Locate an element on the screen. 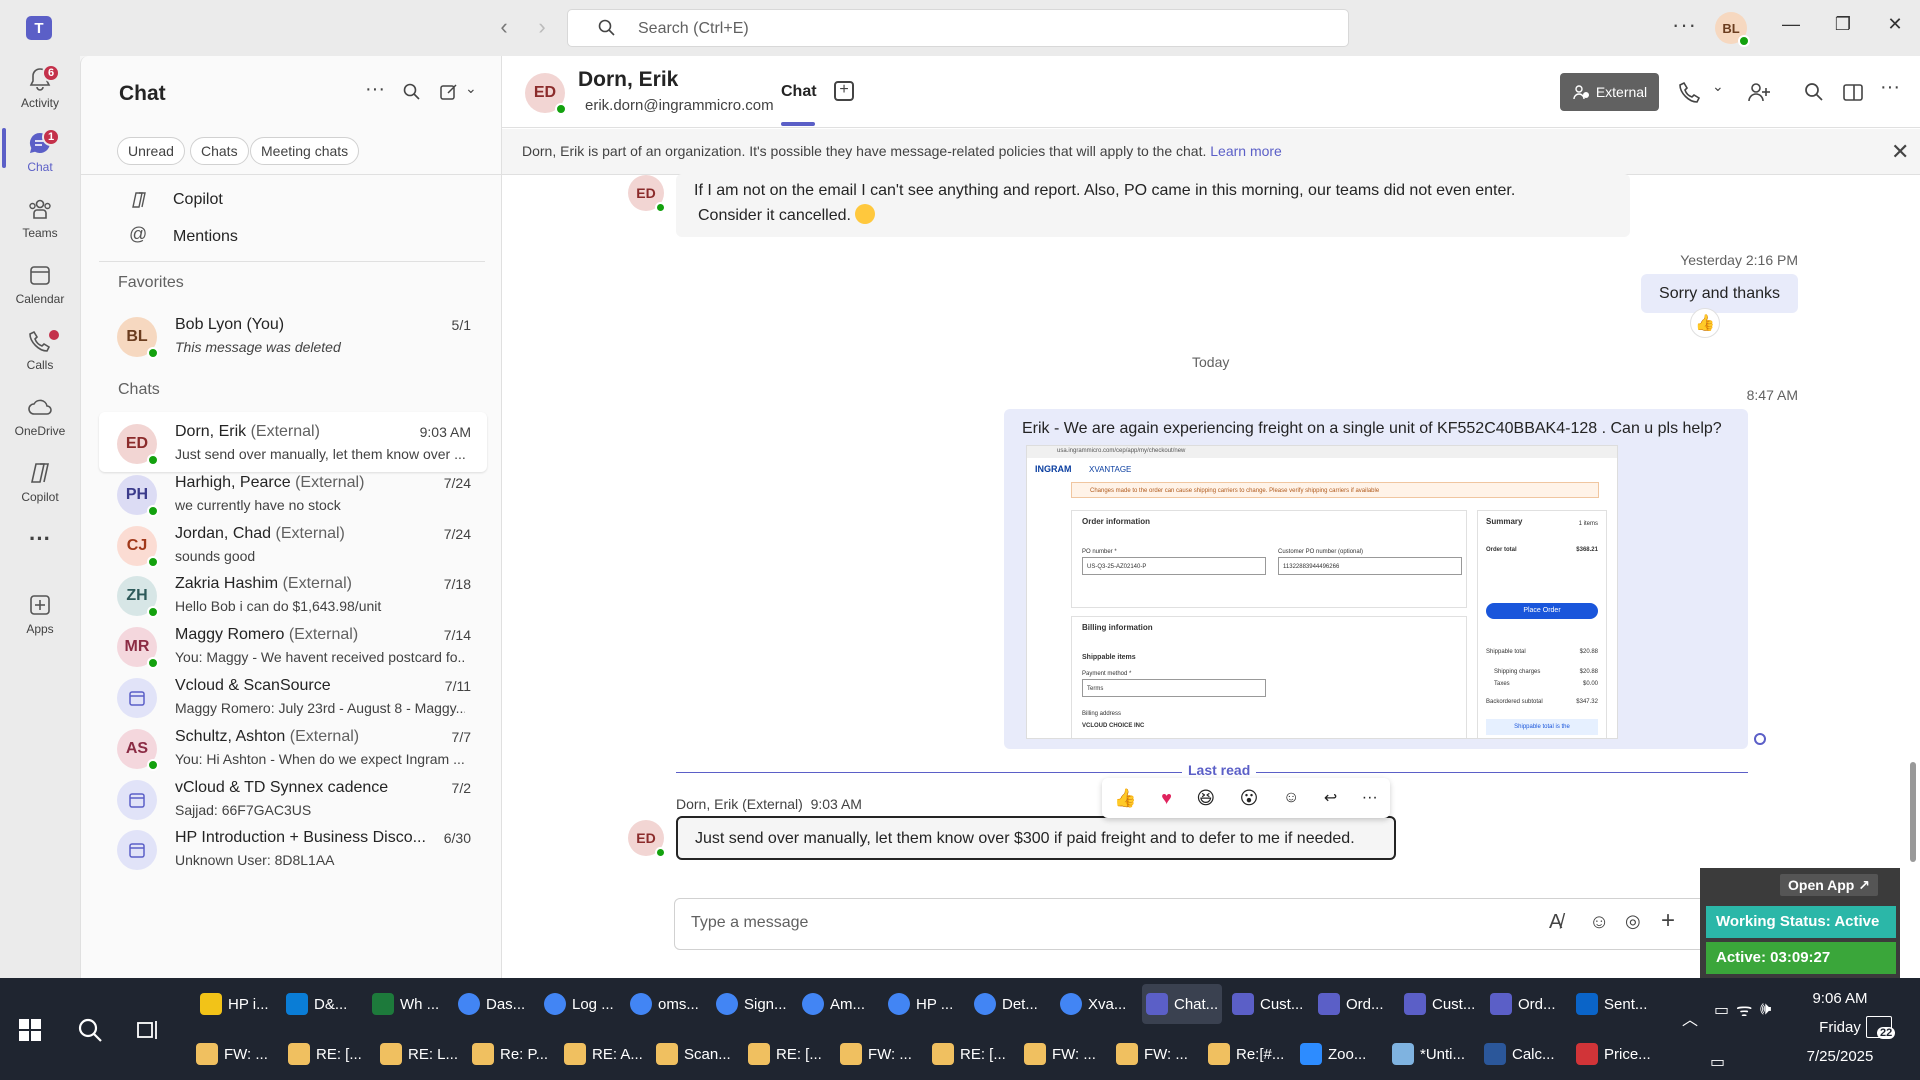  contact-avatar: ED is located at coordinates (546, 94).